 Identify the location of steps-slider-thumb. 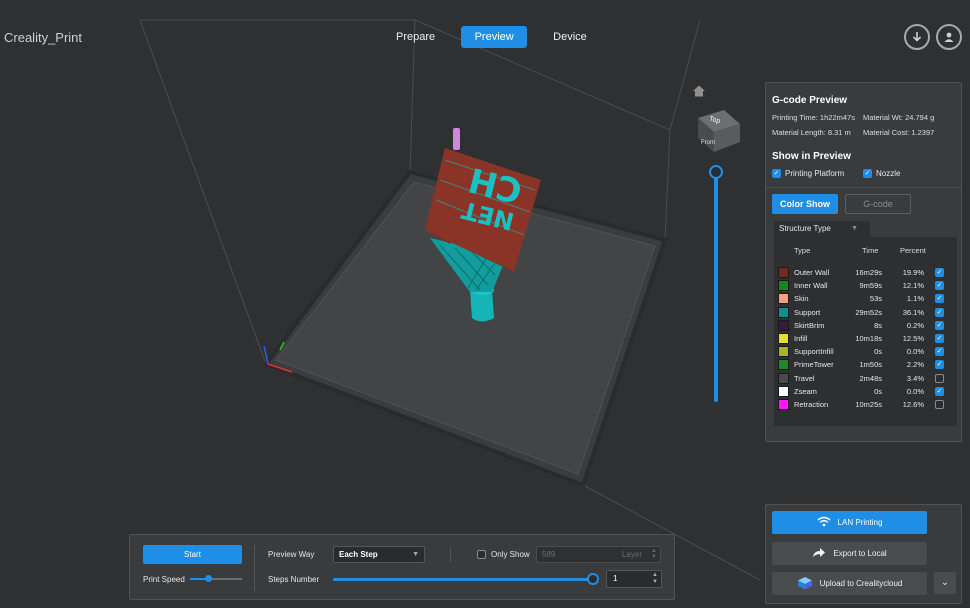
(593, 579).